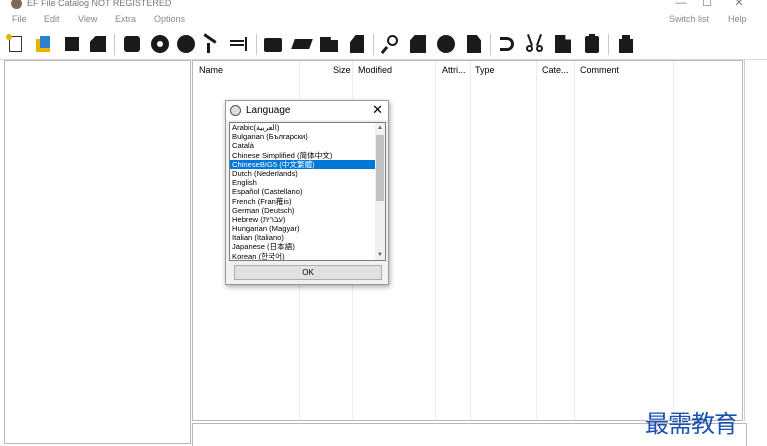 The height and width of the screenshot is (446, 767). What do you see at coordinates (535, 44) in the screenshot?
I see `cut-icon` at bounding box center [535, 44].